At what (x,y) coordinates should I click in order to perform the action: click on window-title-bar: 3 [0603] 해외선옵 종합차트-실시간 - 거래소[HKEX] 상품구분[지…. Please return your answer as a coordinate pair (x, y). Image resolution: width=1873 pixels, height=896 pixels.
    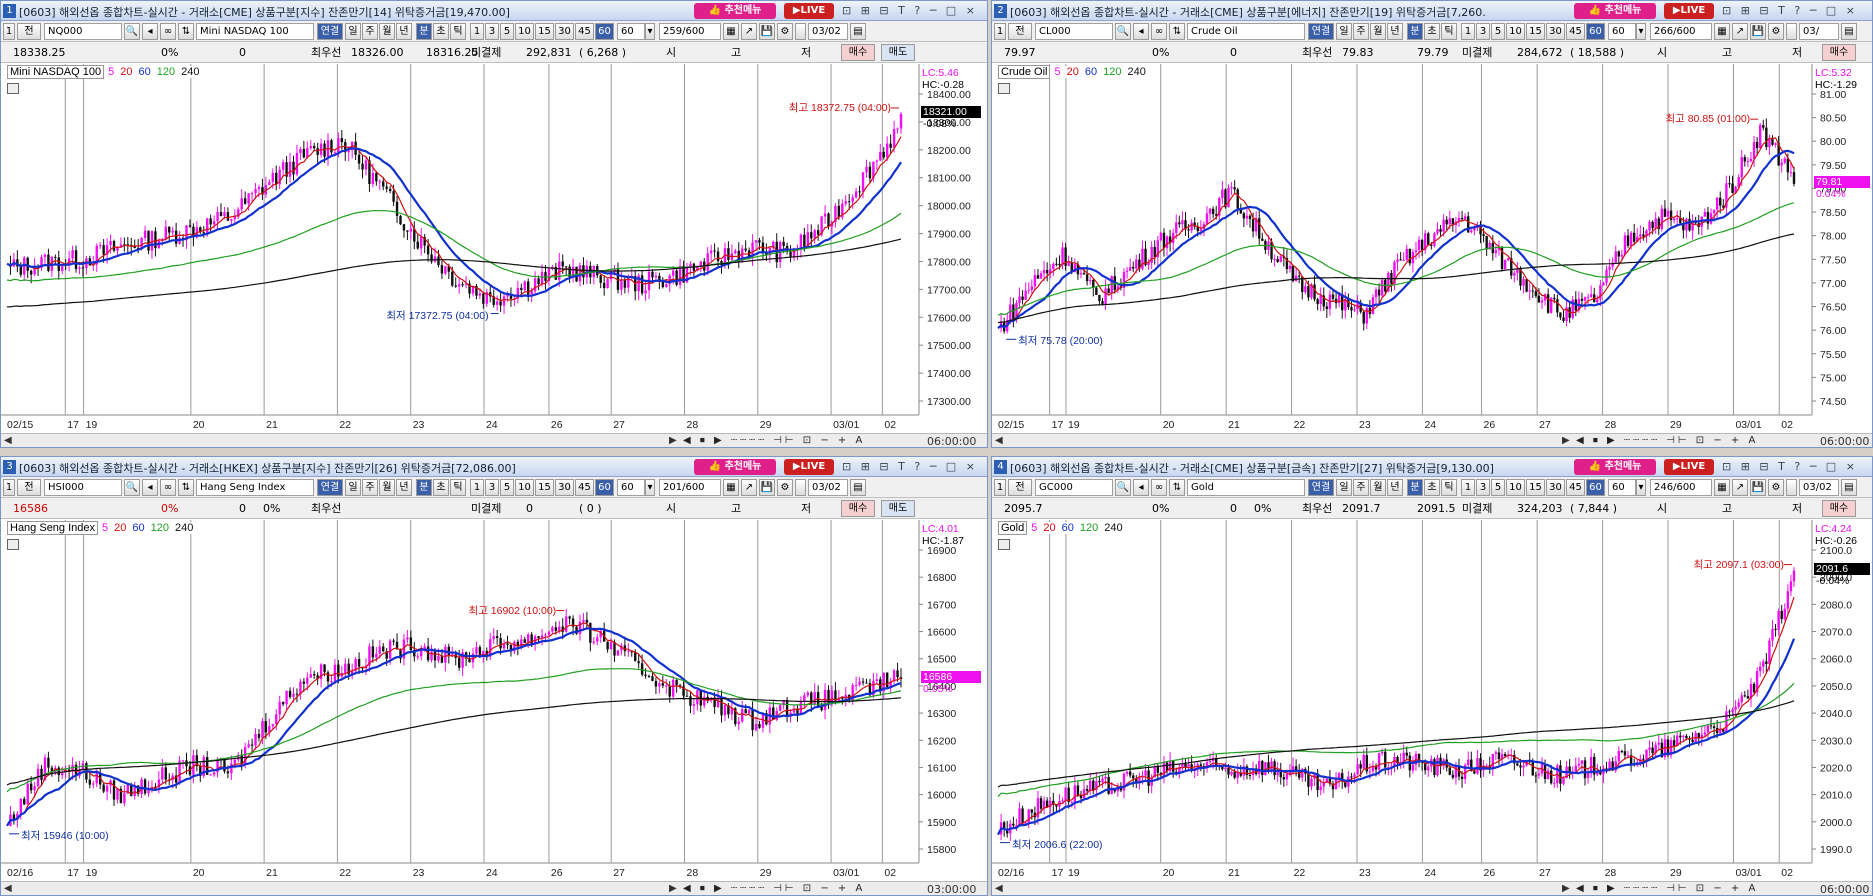
    Looking at the image, I should click on (494, 467).